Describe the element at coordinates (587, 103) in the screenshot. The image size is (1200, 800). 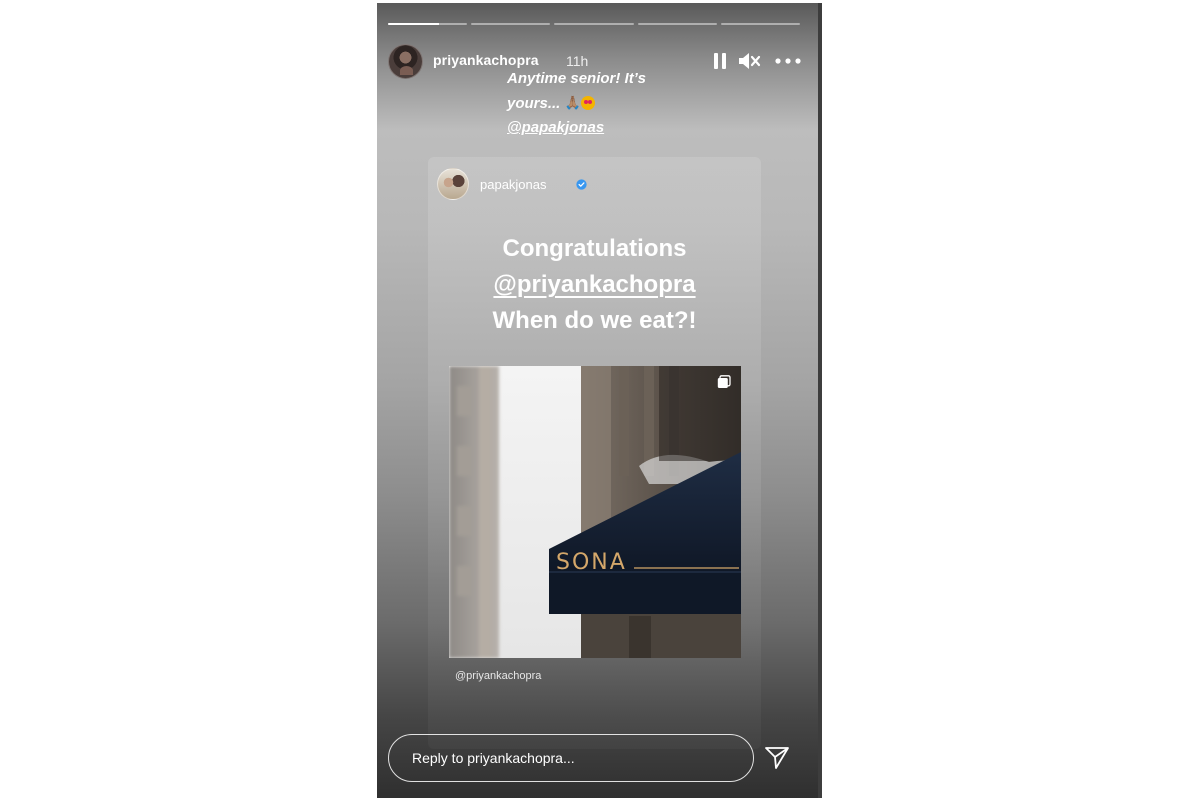
I see `heart-eyes-emoji-icon` at that location.